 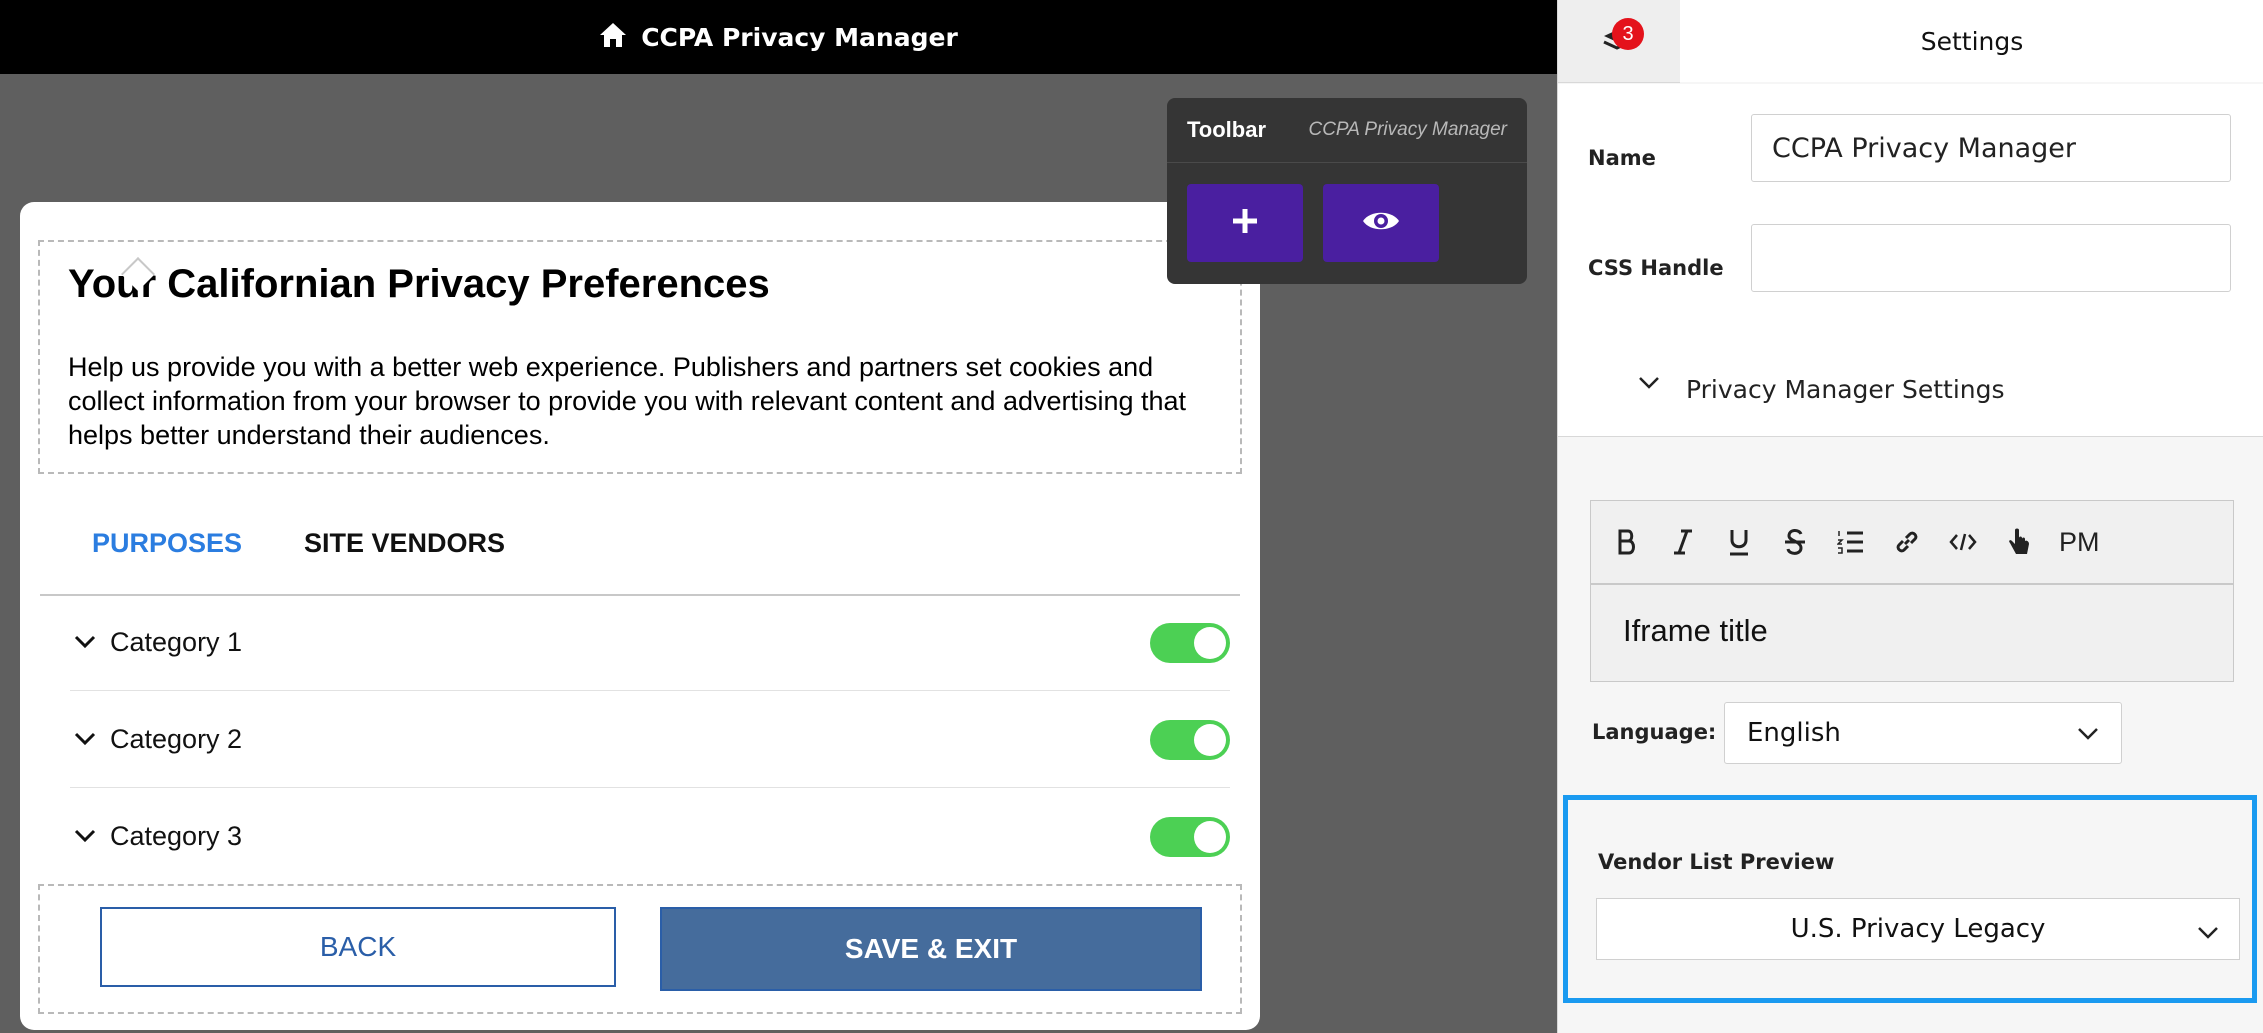 I want to click on vendor-list-label: Vendor List Preview, so click(x=1716, y=862).